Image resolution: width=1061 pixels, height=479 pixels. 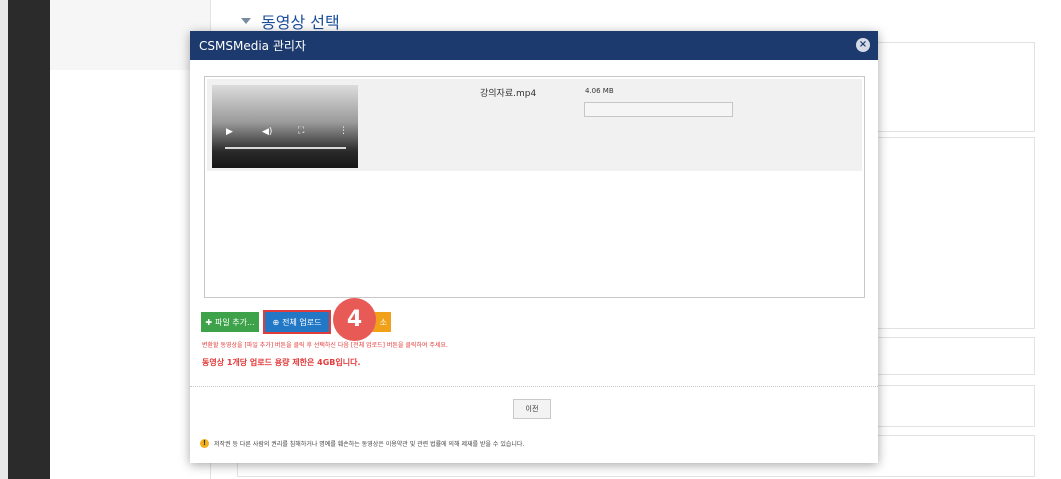 I want to click on prev-button: 이전, so click(x=532, y=409).